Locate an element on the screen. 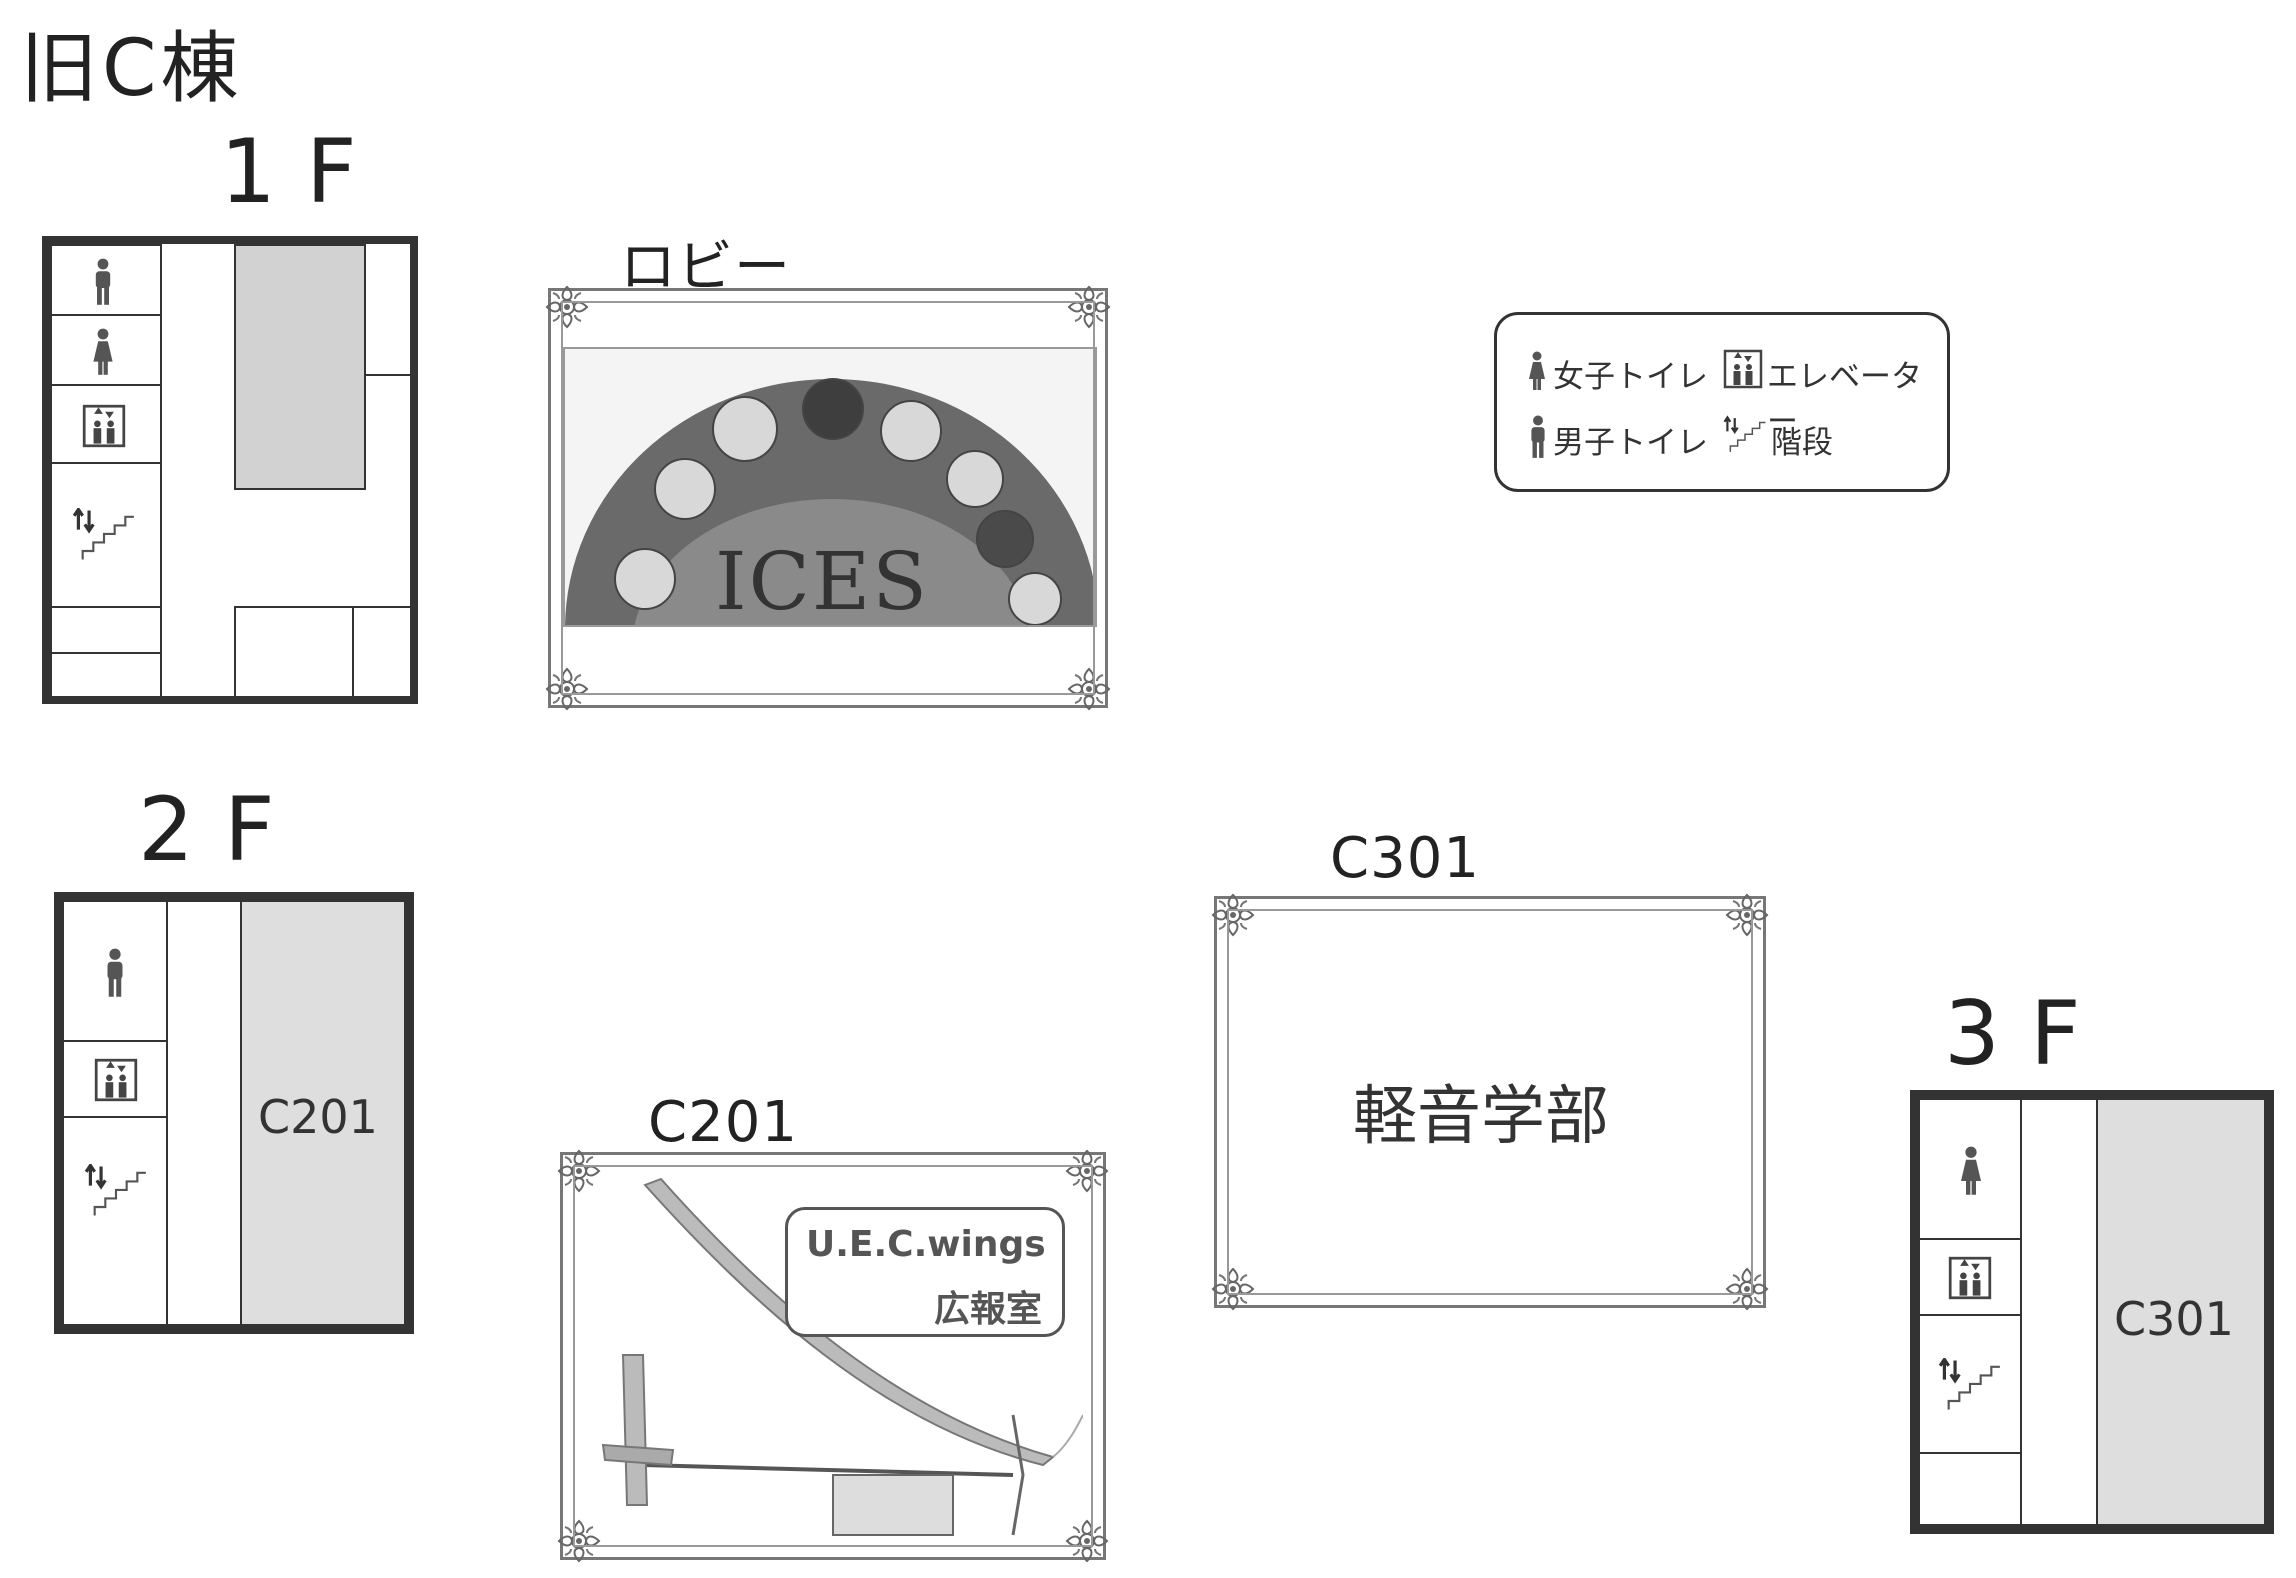 This screenshot has width=2296, height=1578. ices-banner-art is located at coordinates (830, 501).